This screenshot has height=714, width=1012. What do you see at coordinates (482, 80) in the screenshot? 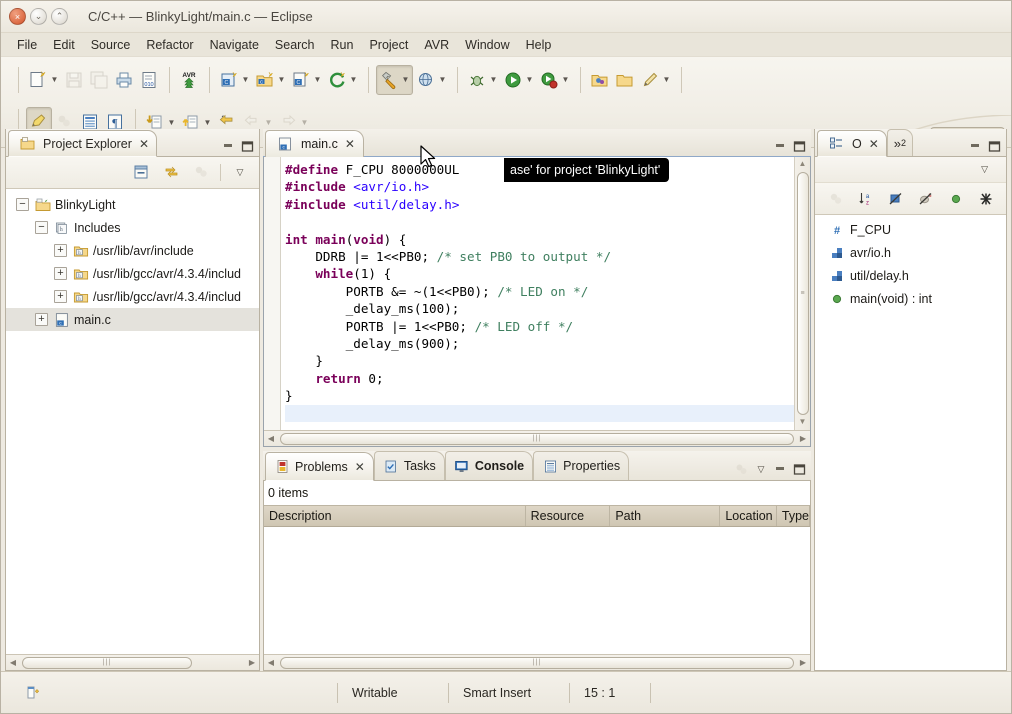
I see `debug-button: ▼` at bounding box center [482, 80].